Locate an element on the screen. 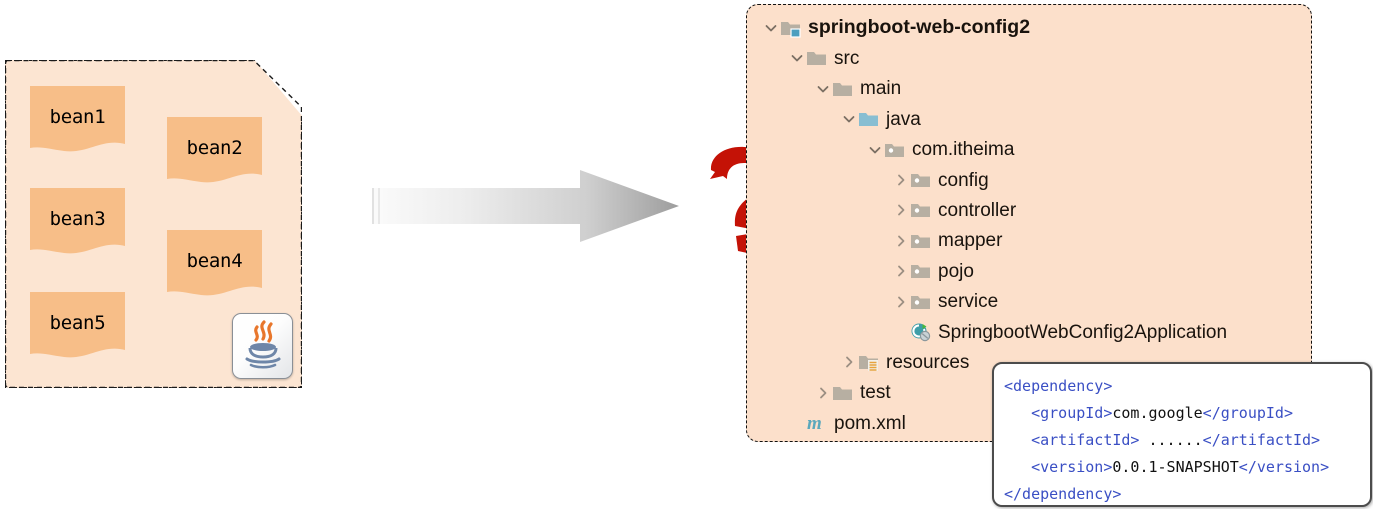 The width and height of the screenshot is (1373, 509). tree-row-pojo: pojo is located at coordinates (933, 271).